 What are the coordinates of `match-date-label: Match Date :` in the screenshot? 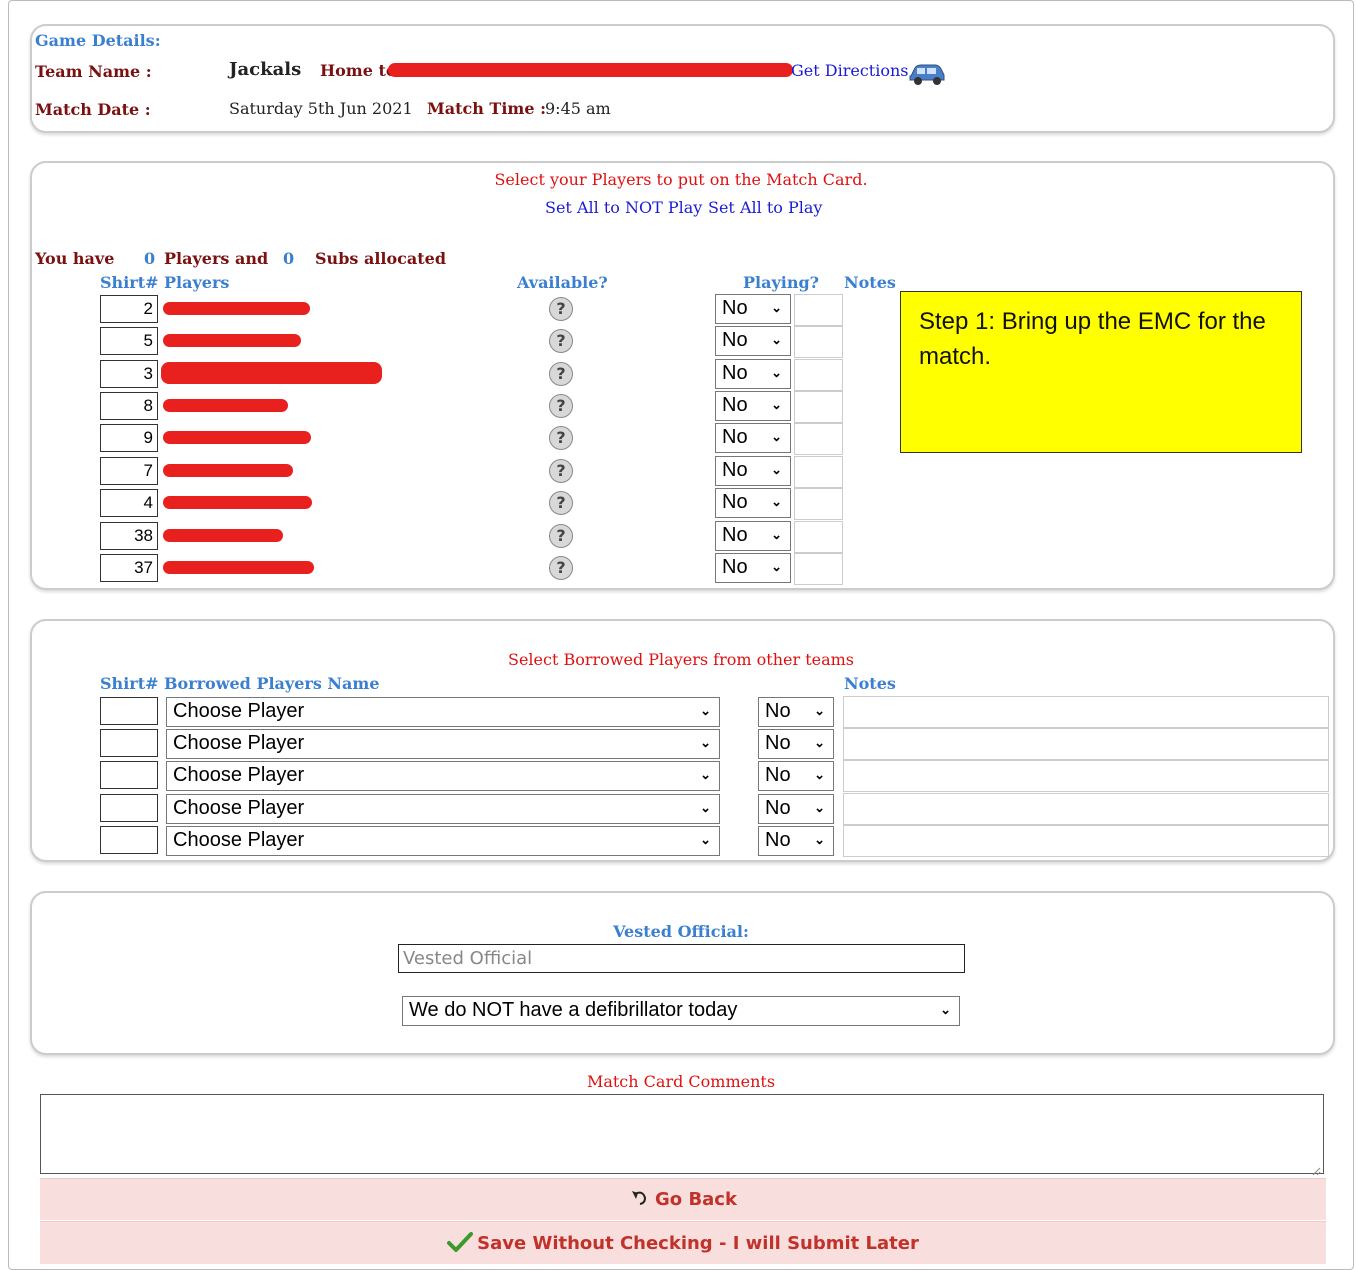 It's located at (93, 109).